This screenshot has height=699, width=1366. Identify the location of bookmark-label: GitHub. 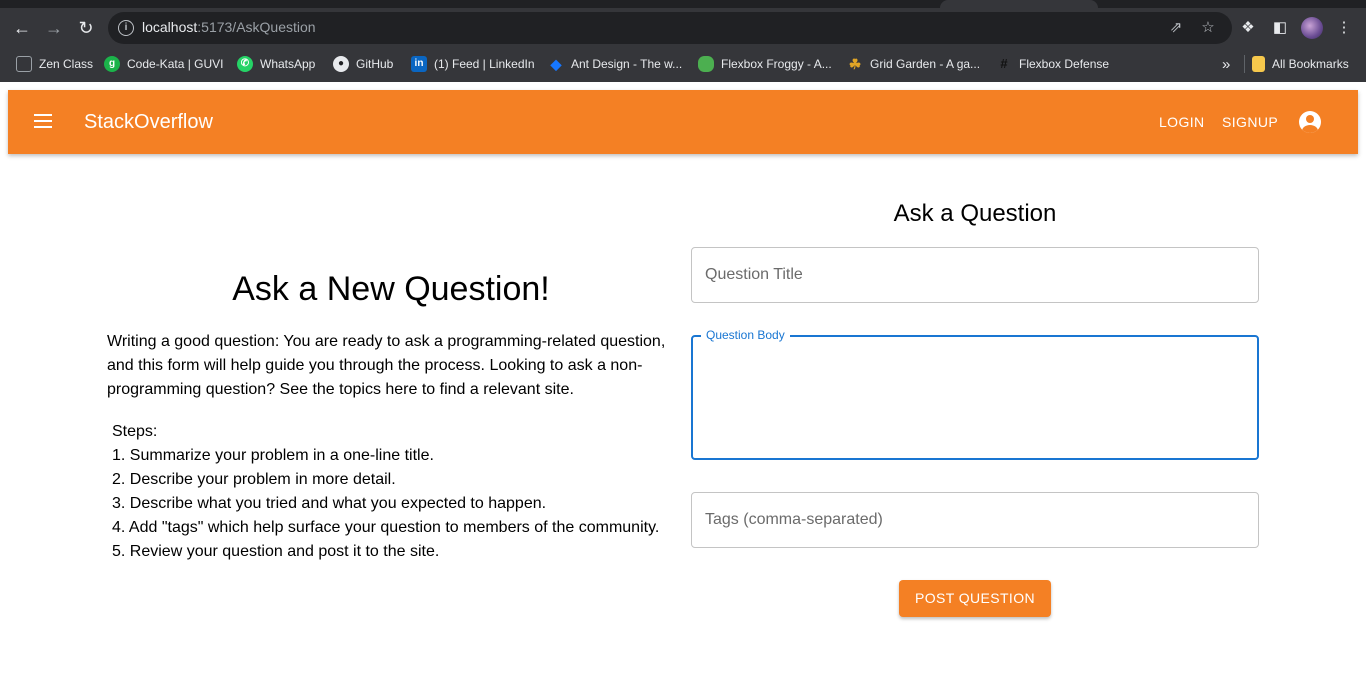
(375, 64).